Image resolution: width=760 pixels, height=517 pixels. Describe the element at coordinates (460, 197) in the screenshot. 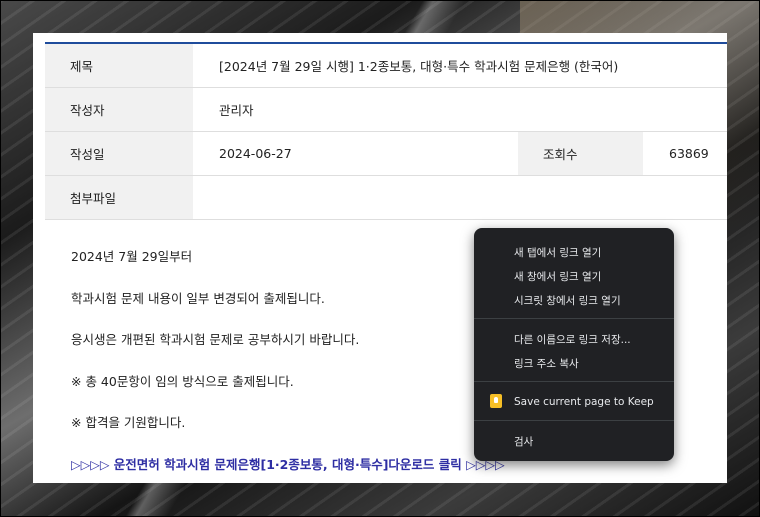

I see `attachment-value` at that location.